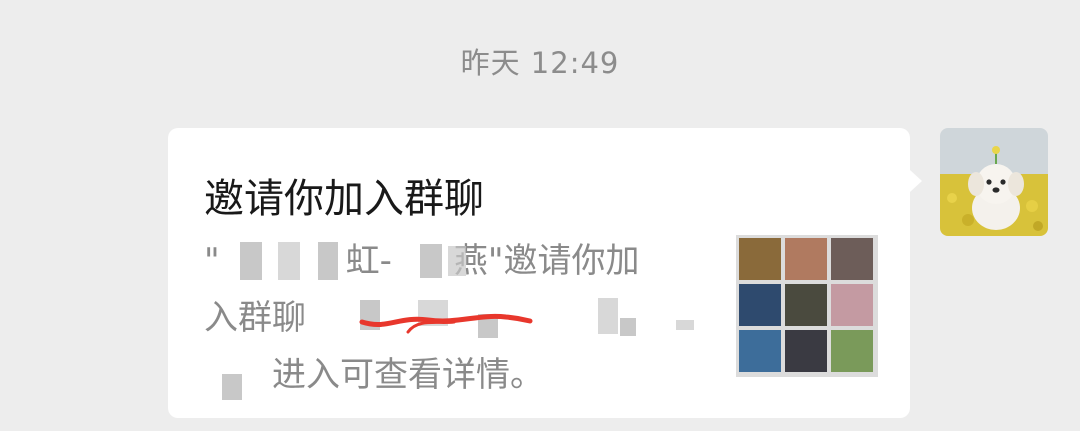 The width and height of the screenshot is (1080, 431). Describe the element at coordinates (368, 261) in the screenshot. I see `invite-desc-name-part: 虹-` at that location.